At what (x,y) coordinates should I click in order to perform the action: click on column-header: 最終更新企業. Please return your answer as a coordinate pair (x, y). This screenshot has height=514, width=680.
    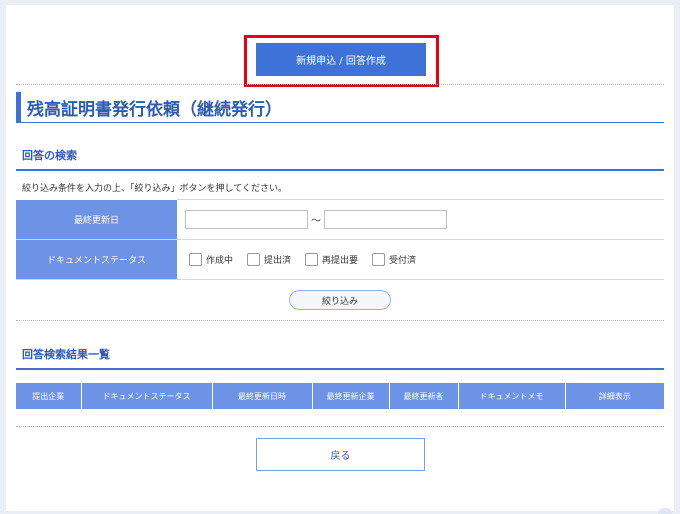
    Looking at the image, I should click on (350, 396).